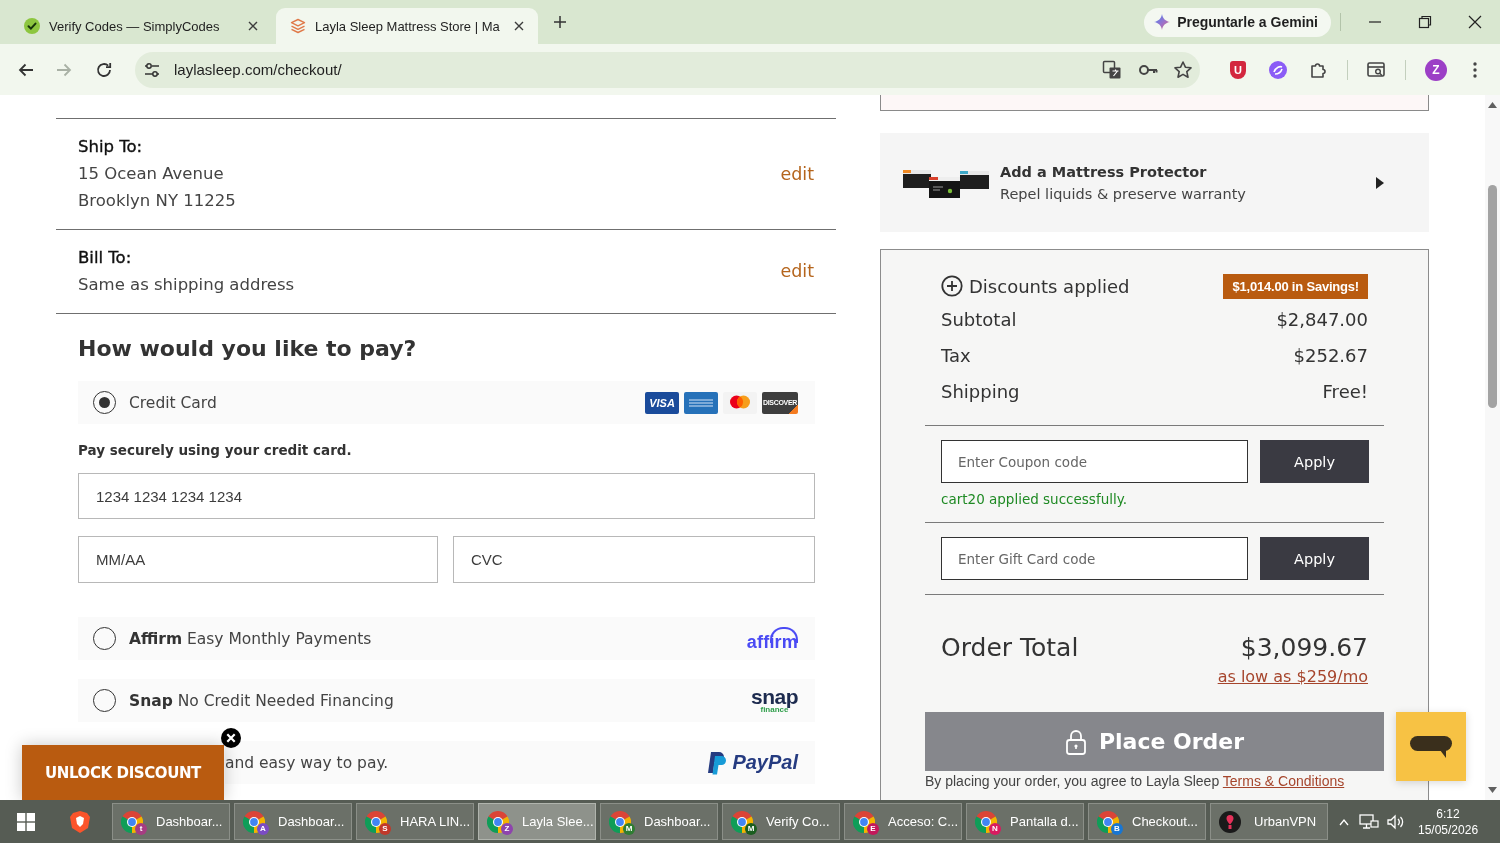 The width and height of the screenshot is (1500, 843). What do you see at coordinates (215, 450) in the screenshot?
I see `helper-text: Pay securely using your credit card.` at bounding box center [215, 450].